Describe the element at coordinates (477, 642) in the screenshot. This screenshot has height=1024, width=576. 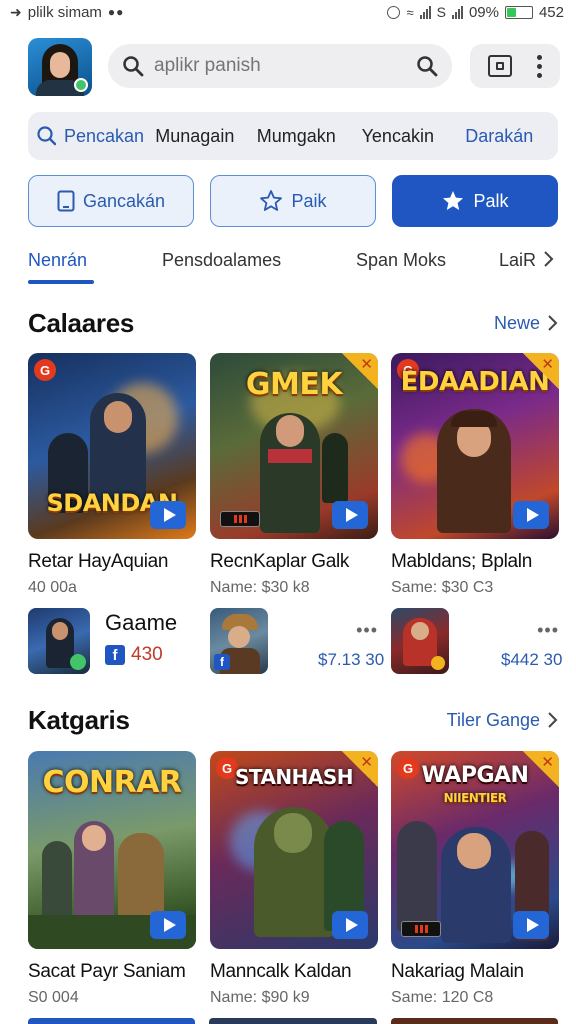
I see `mini-game-item: ••• $442 30` at that location.